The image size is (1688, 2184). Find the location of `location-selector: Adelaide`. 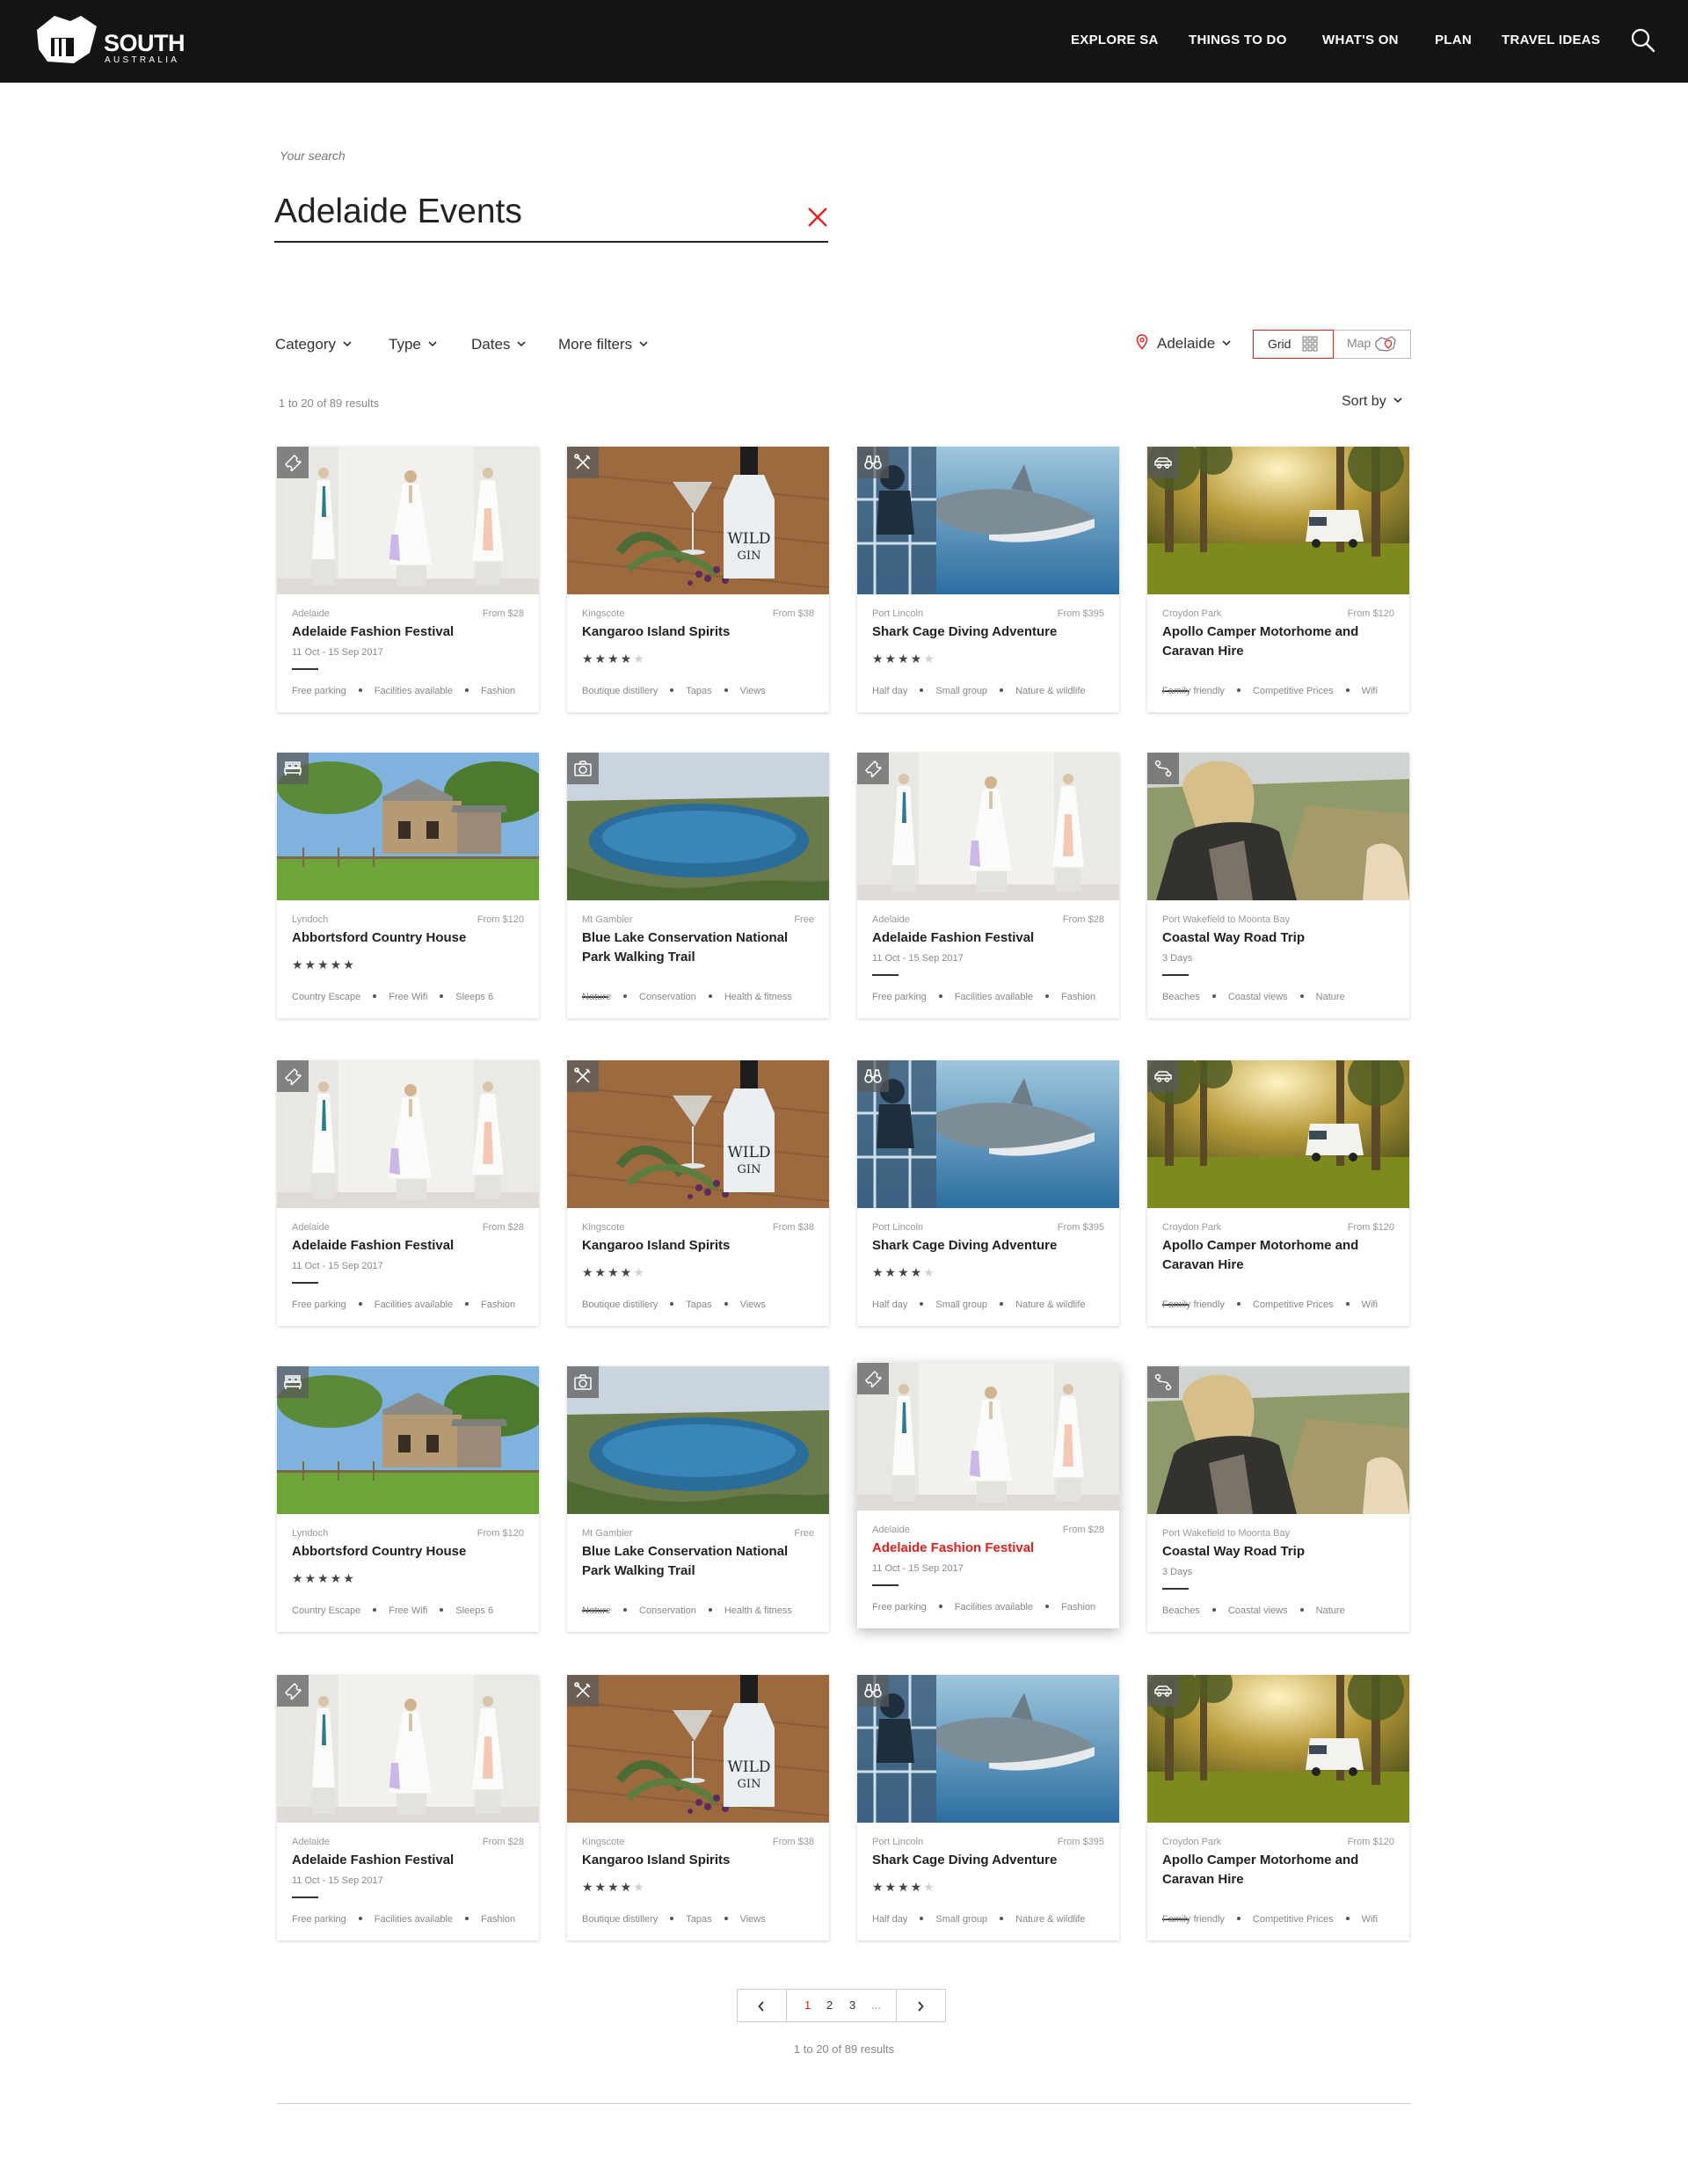

location-selector: Adelaide is located at coordinates (1183, 343).